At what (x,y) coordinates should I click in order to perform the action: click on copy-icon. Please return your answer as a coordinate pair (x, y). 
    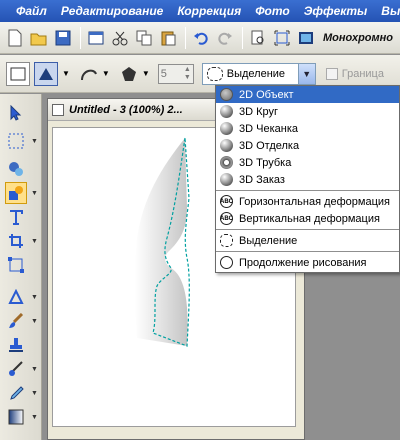
    Looking at the image, I should click on (144, 38).